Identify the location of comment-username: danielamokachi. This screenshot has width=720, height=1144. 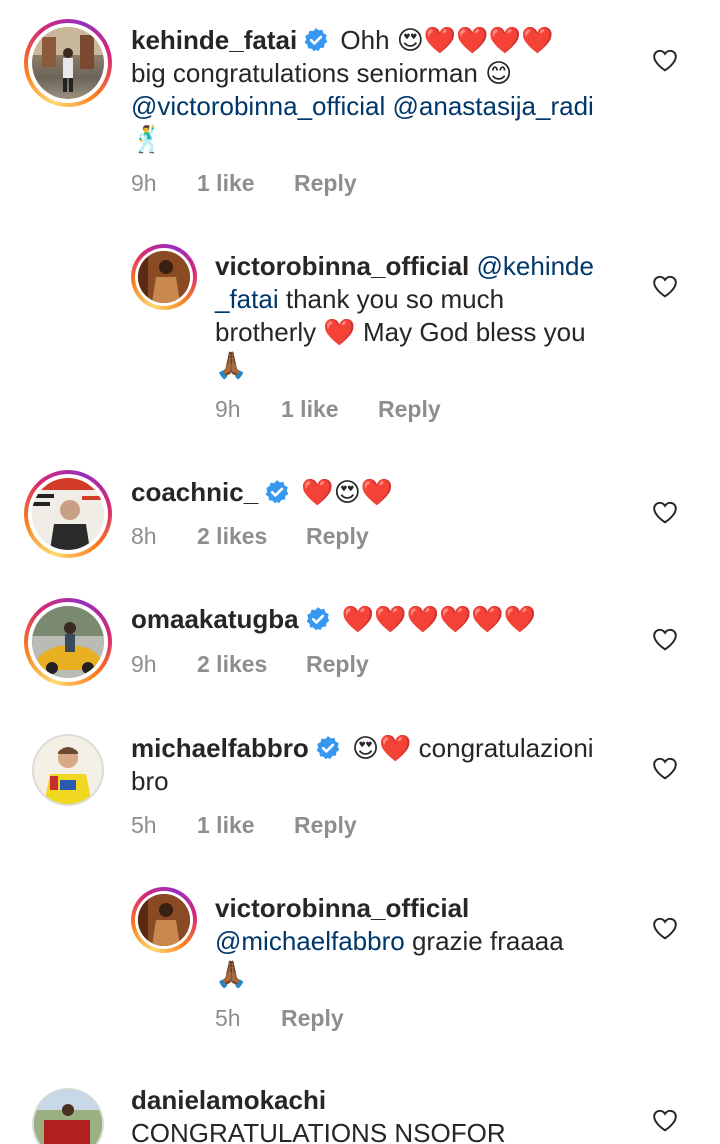
(228, 1100).